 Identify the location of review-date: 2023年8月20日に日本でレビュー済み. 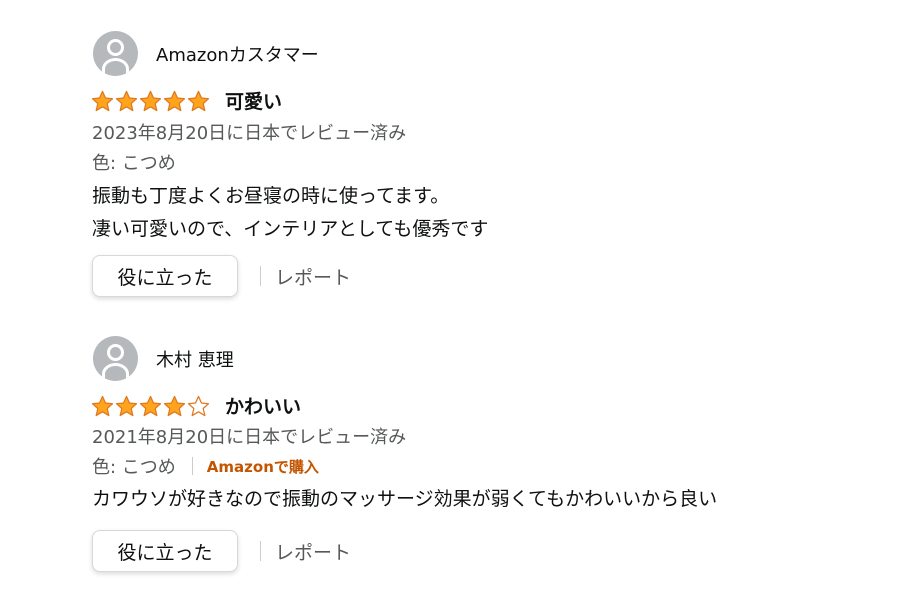
(249, 133).